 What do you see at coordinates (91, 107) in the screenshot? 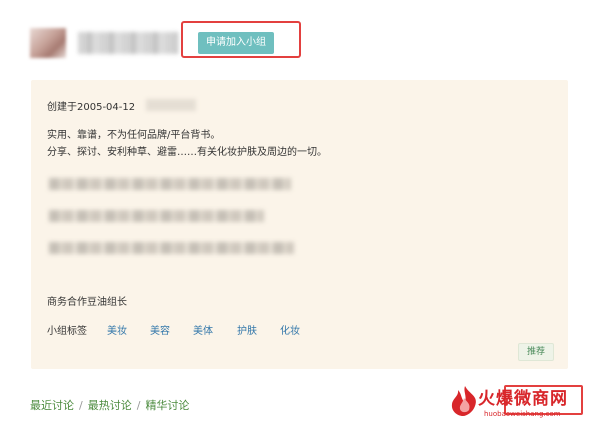
I see `created-date: 创建于2005-04-12` at bounding box center [91, 107].